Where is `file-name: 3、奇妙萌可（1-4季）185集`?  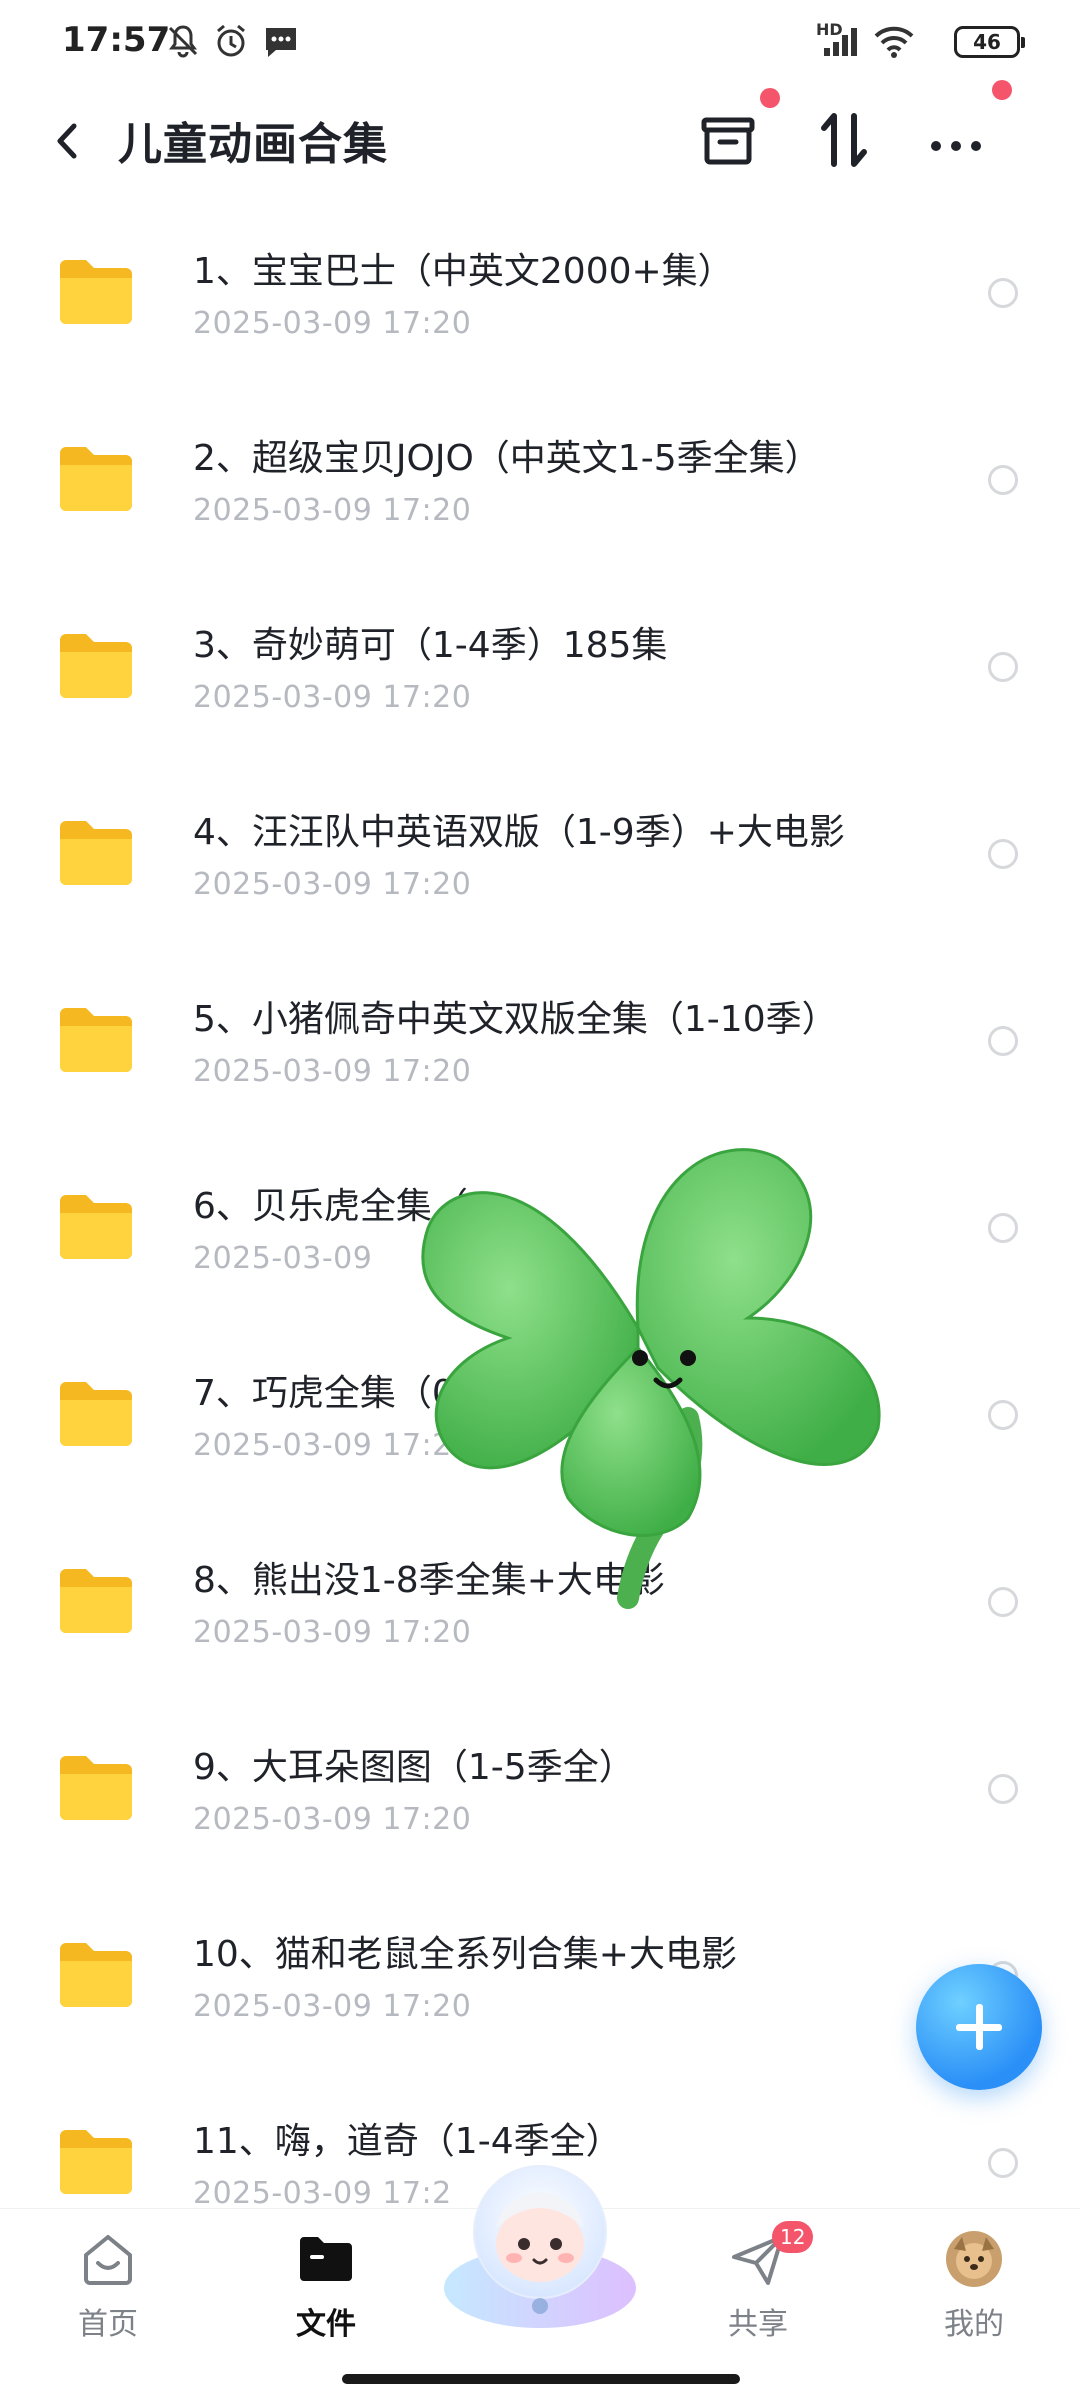 file-name: 3、奇妙萌可（1-4季）185集 is located at coordinates (430, 645).